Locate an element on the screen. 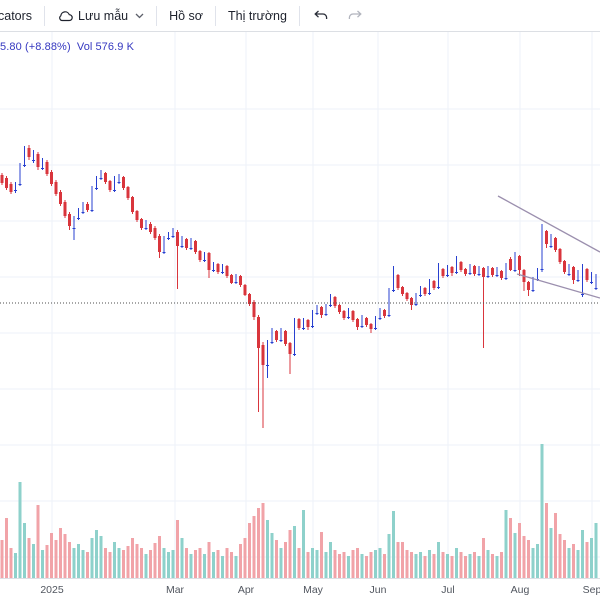  market-button: Thị trường is located at coordinates (257, 15).